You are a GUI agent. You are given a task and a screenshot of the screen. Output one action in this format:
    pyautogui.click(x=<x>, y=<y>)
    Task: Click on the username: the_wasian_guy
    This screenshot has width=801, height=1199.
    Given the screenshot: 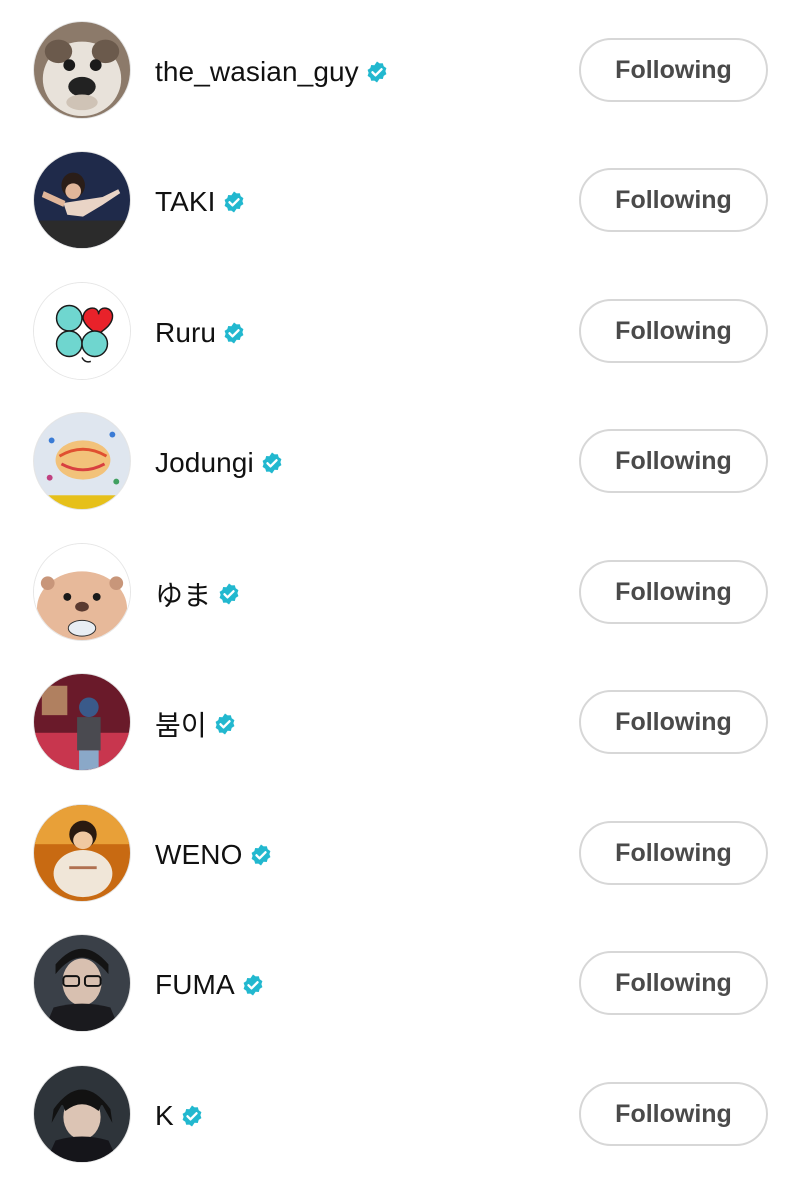 What is the action you would take?
    pyautogui.click(x=257, y=72)
    